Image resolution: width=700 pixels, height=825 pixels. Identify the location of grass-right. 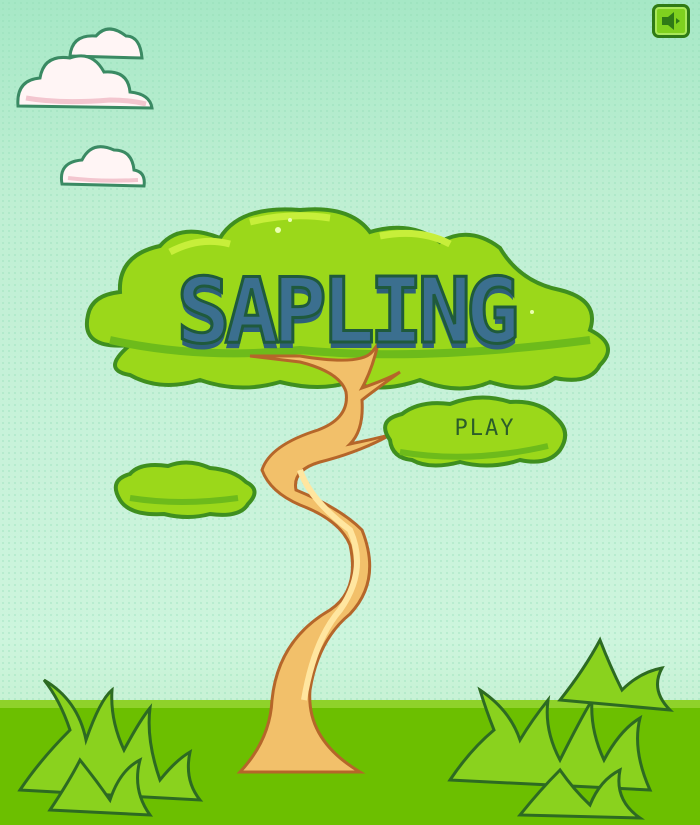
(560, 728).